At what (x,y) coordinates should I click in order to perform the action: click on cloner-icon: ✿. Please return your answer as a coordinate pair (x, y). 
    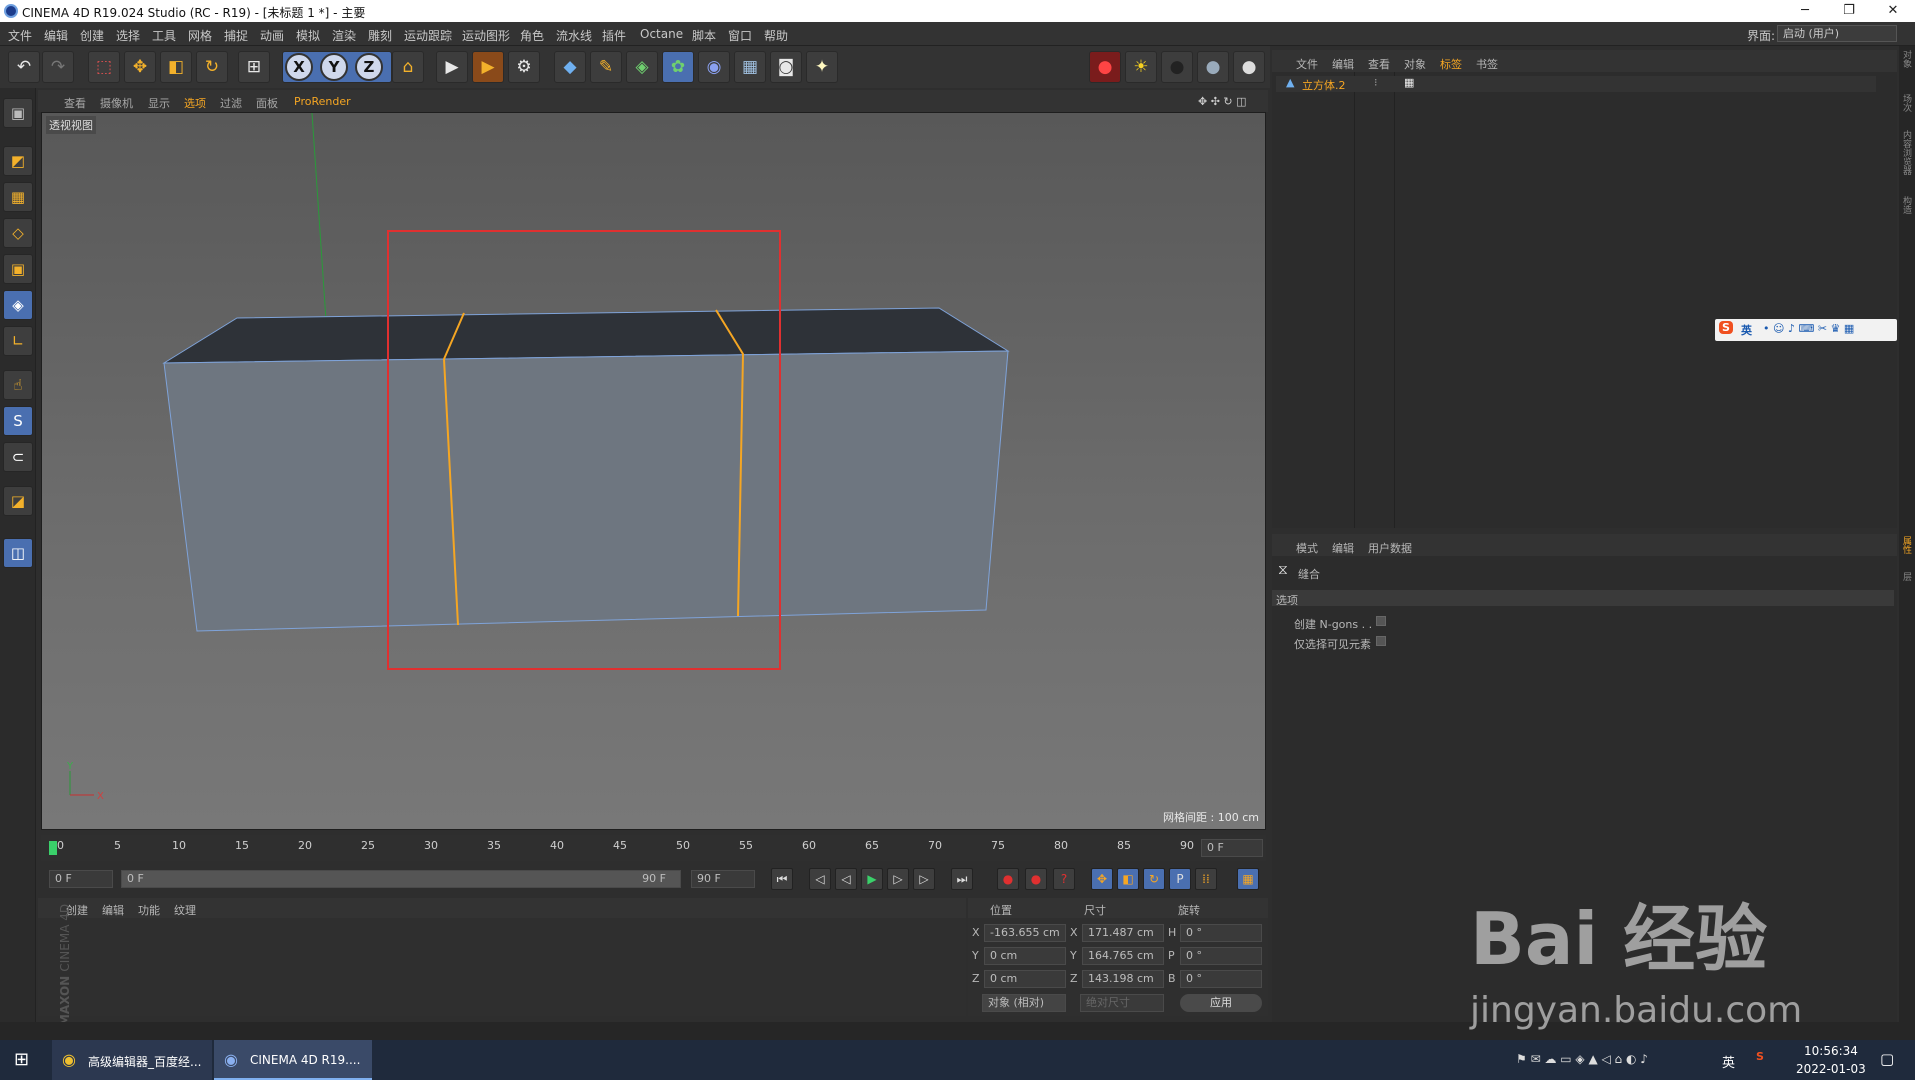
    Looking at the image, I should click on (678, 67).